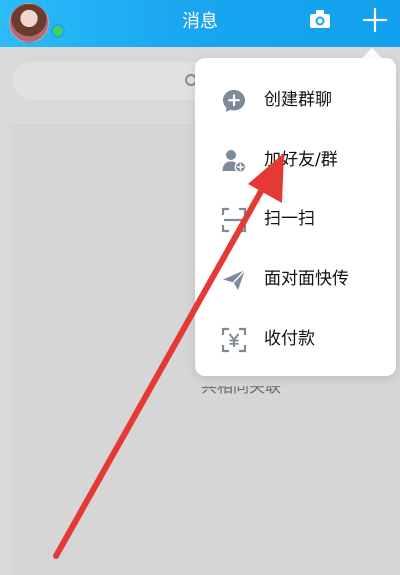 Image resolution: width=400 pixels, height=575 pixels. What do you see at coordinates (29, 23) in the screenshot?
I see `avatar` at bounding box center [29, 23].